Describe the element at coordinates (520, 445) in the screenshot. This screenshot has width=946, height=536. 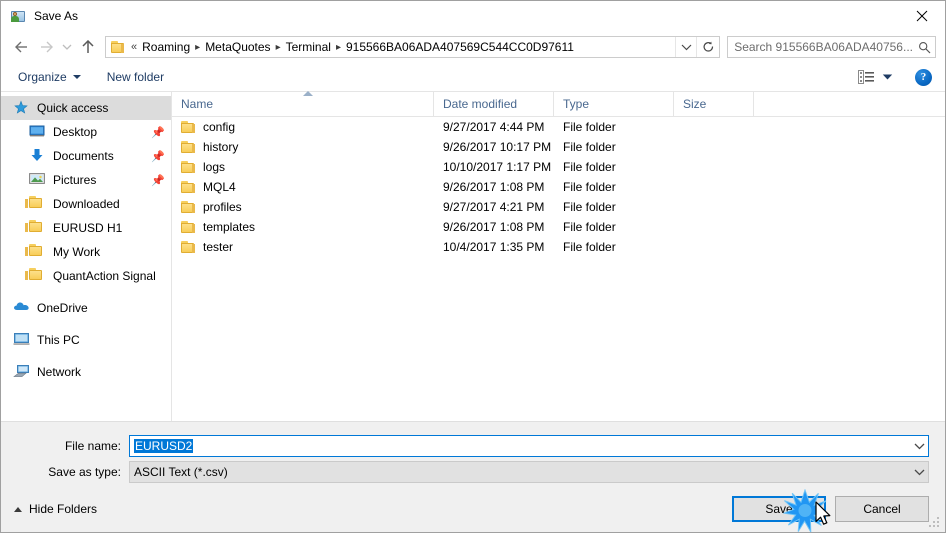
I see `filename-input: EURUSD2` at that location.